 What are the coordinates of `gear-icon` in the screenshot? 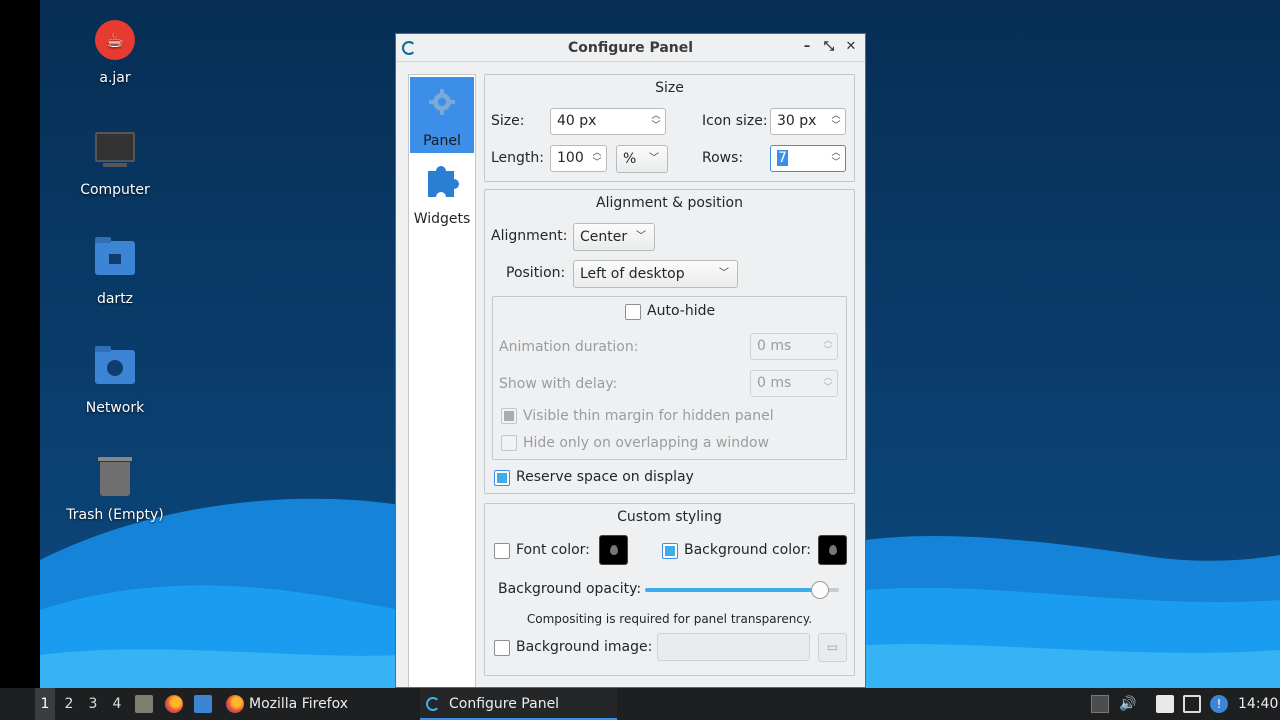 It's located at (442, 102).